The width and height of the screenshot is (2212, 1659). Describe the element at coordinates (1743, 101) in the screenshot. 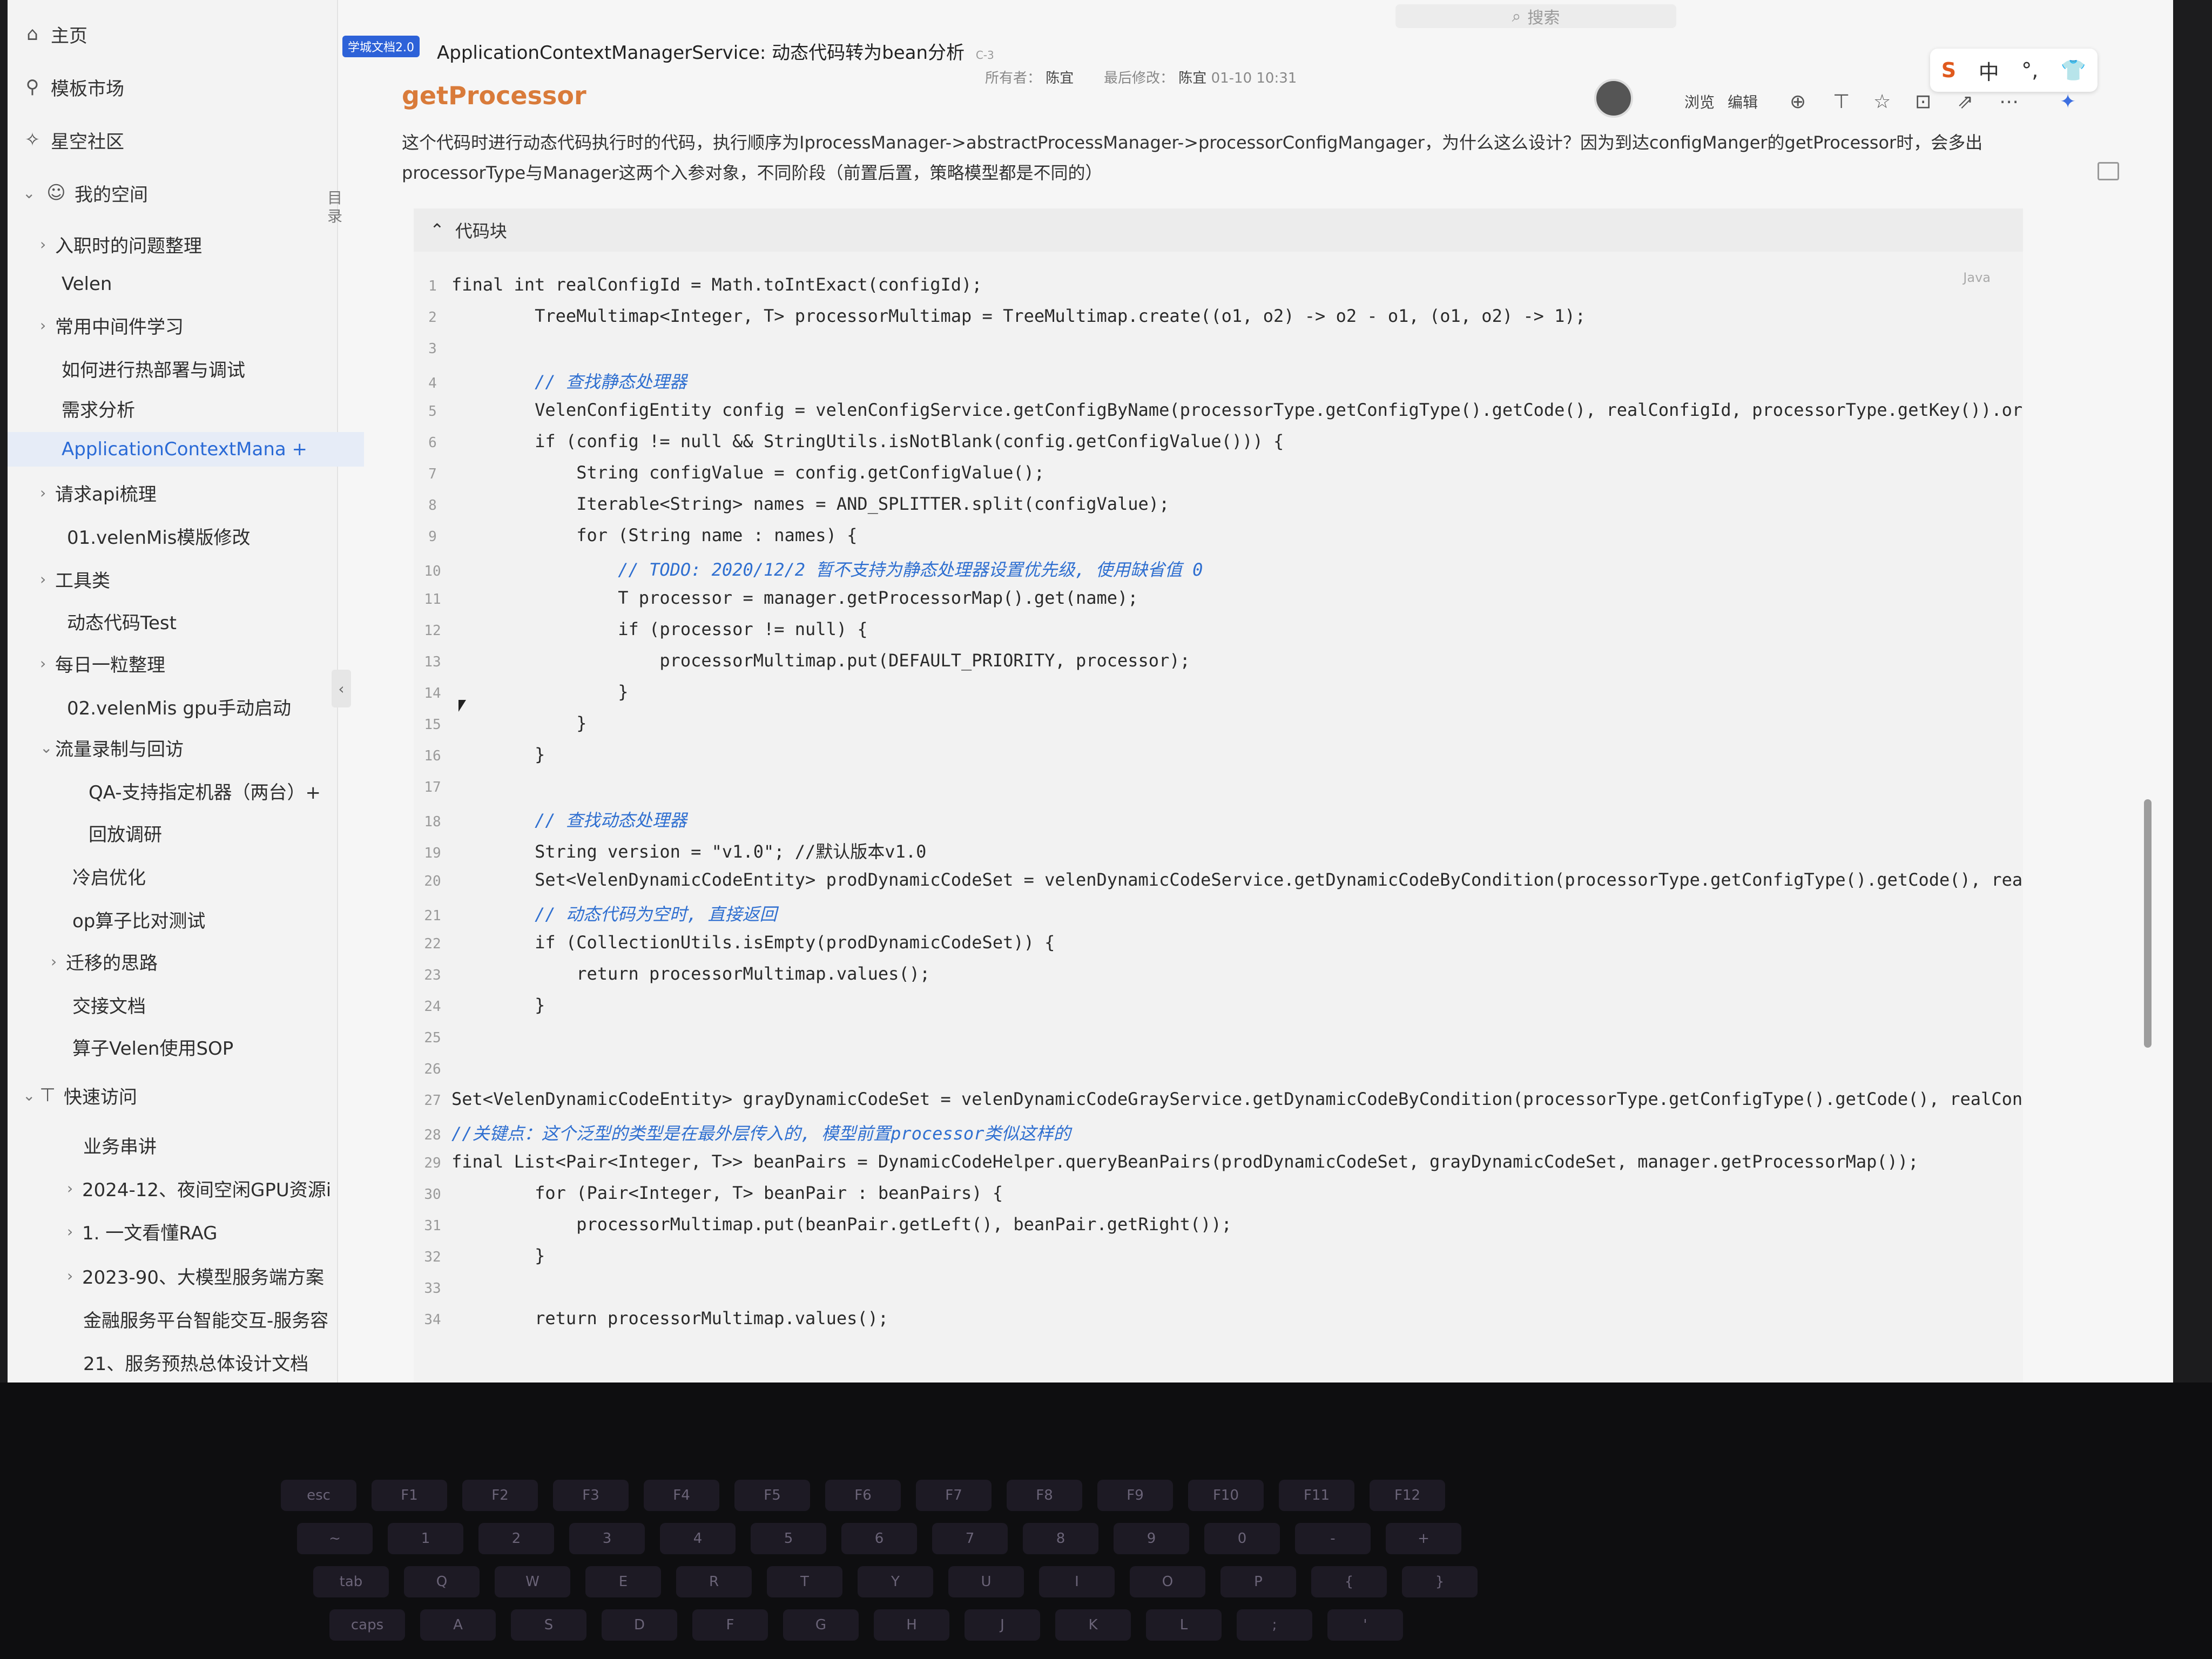

I see `edit-mode-button: 编辑` at that location.